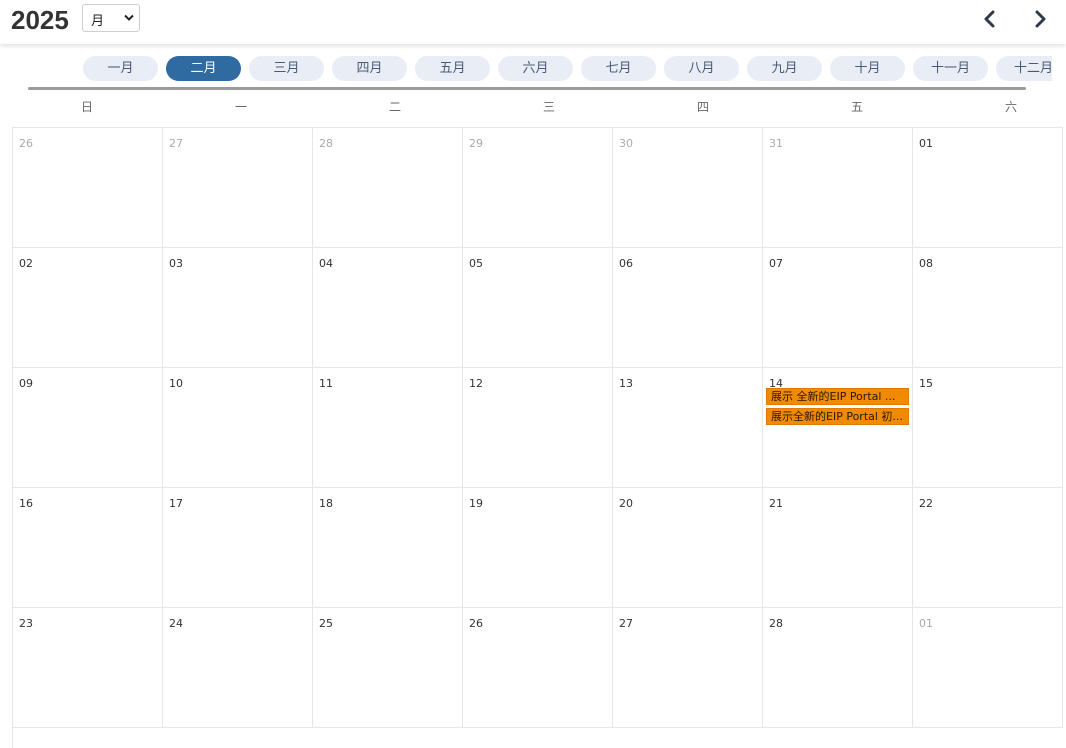  I want to click on weekday-label: 二, so click(394, 107).